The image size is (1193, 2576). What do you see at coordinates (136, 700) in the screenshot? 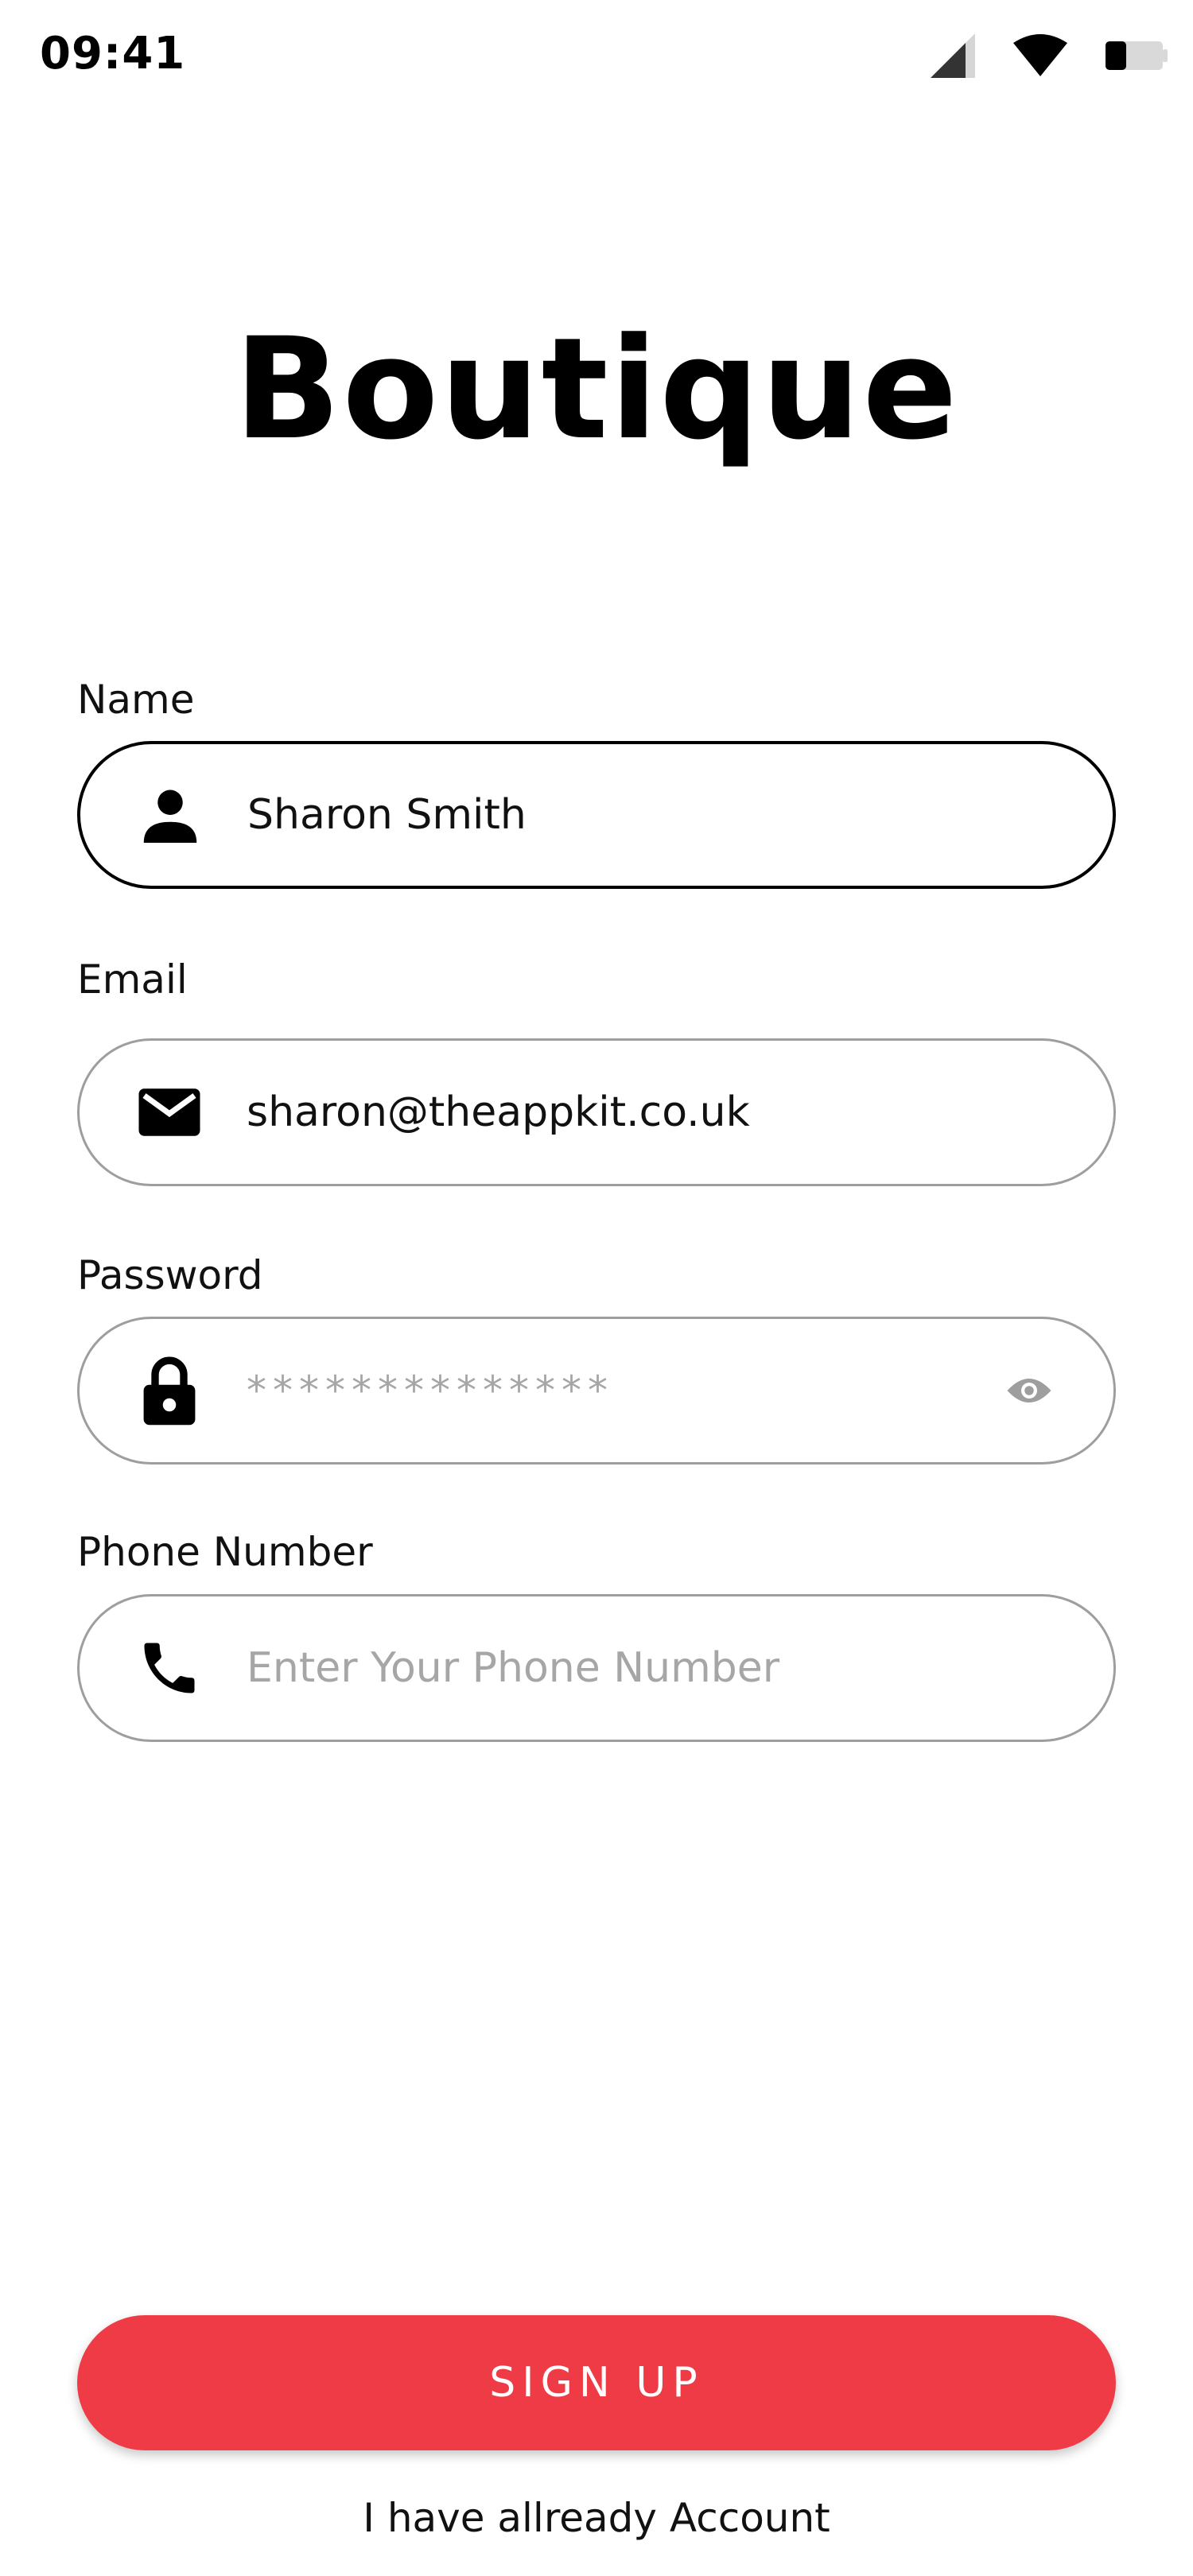
I see `name-label: Name` at bounding box center [136, 700].